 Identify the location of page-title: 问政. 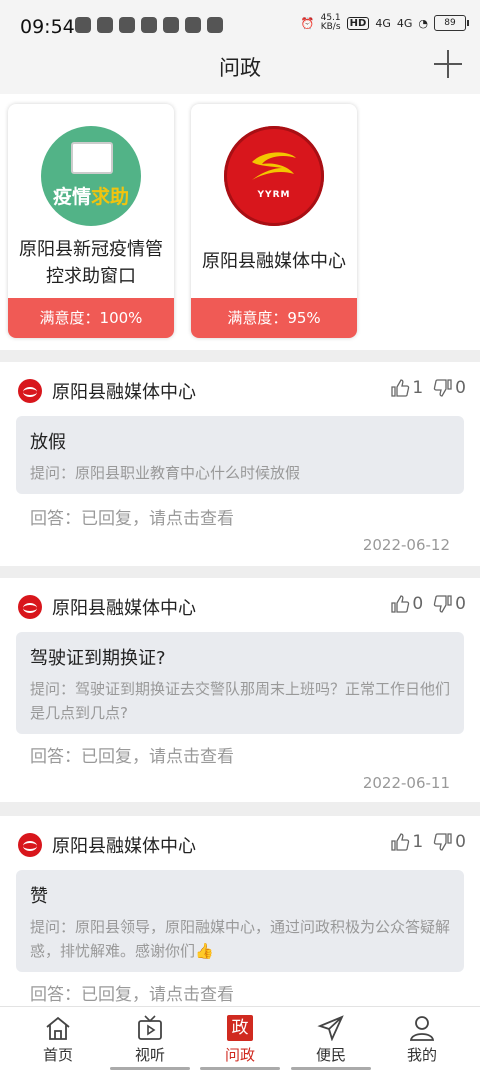
(240, 68).